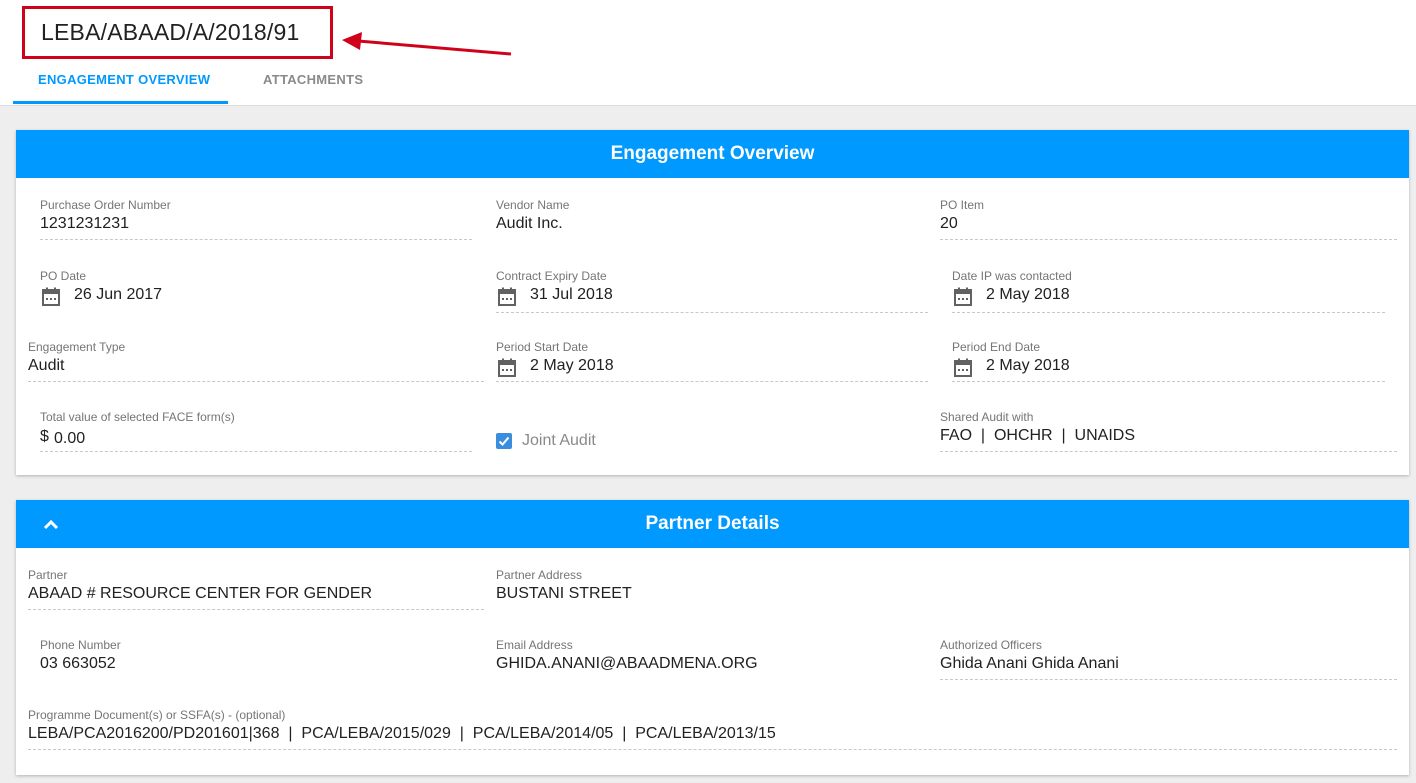  I want to click on purchase-order-number-label: Purchase Order Number, so click(105, 205).